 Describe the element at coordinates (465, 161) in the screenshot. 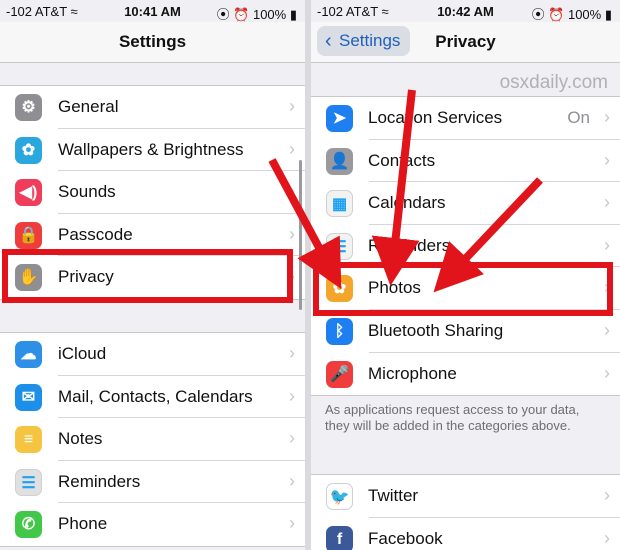

I see `settings-row-contacts: 👤 Contacts ›` at that location.